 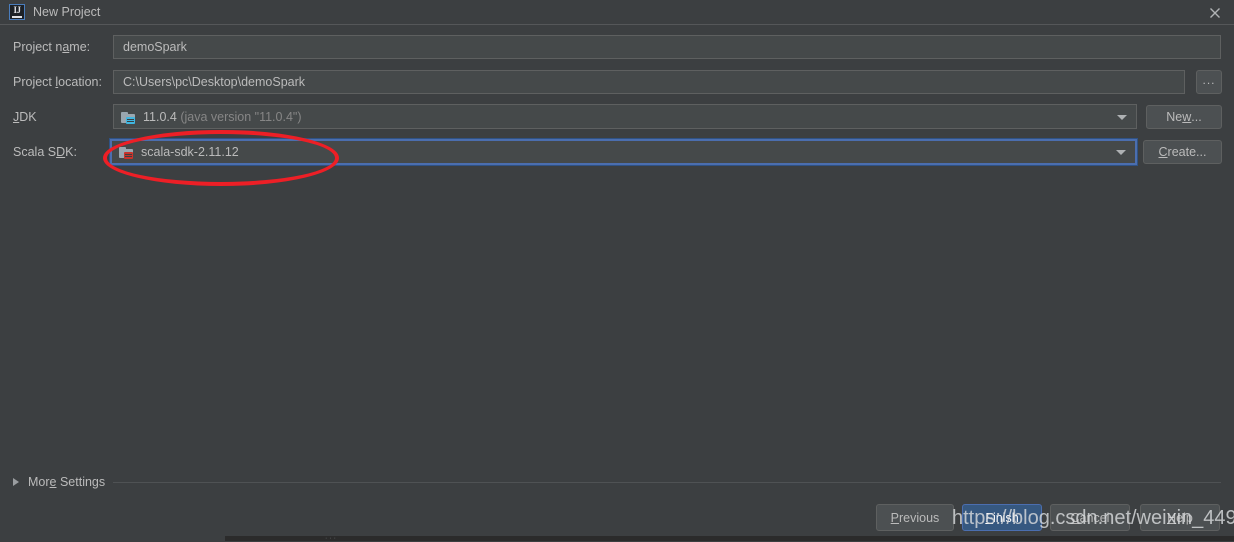 I want to click on project-location-input: C:\Users\pc\Desktop\demoSpark, so click(x=649, y=82).